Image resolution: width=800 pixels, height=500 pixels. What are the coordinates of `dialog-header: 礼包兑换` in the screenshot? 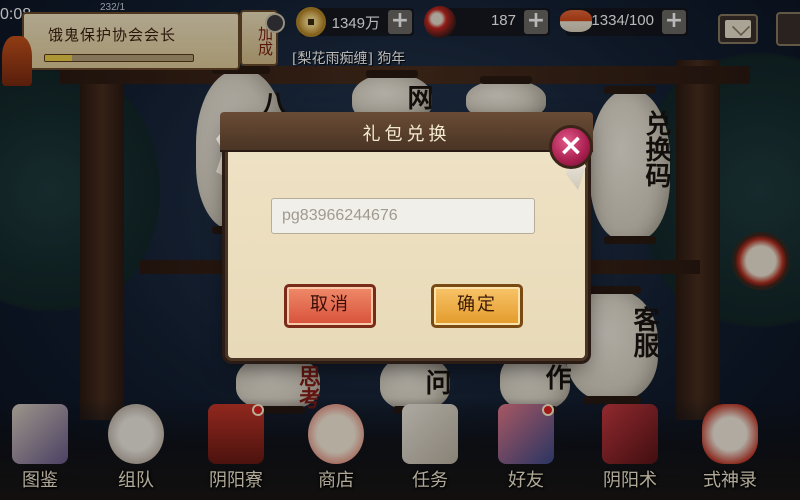 It's located at (406, 132).